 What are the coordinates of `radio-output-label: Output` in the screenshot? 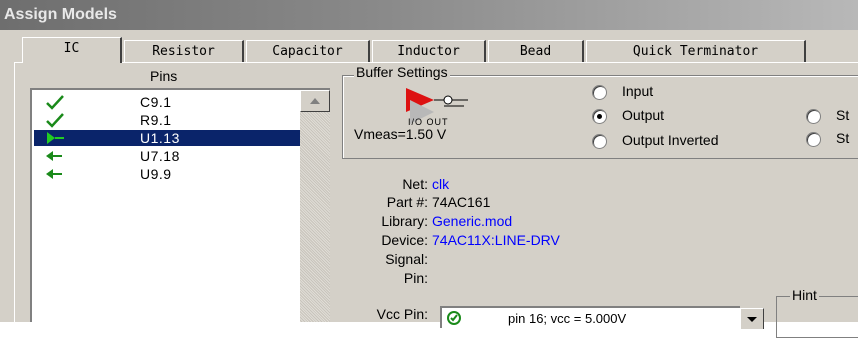 It's located at (643, 115).